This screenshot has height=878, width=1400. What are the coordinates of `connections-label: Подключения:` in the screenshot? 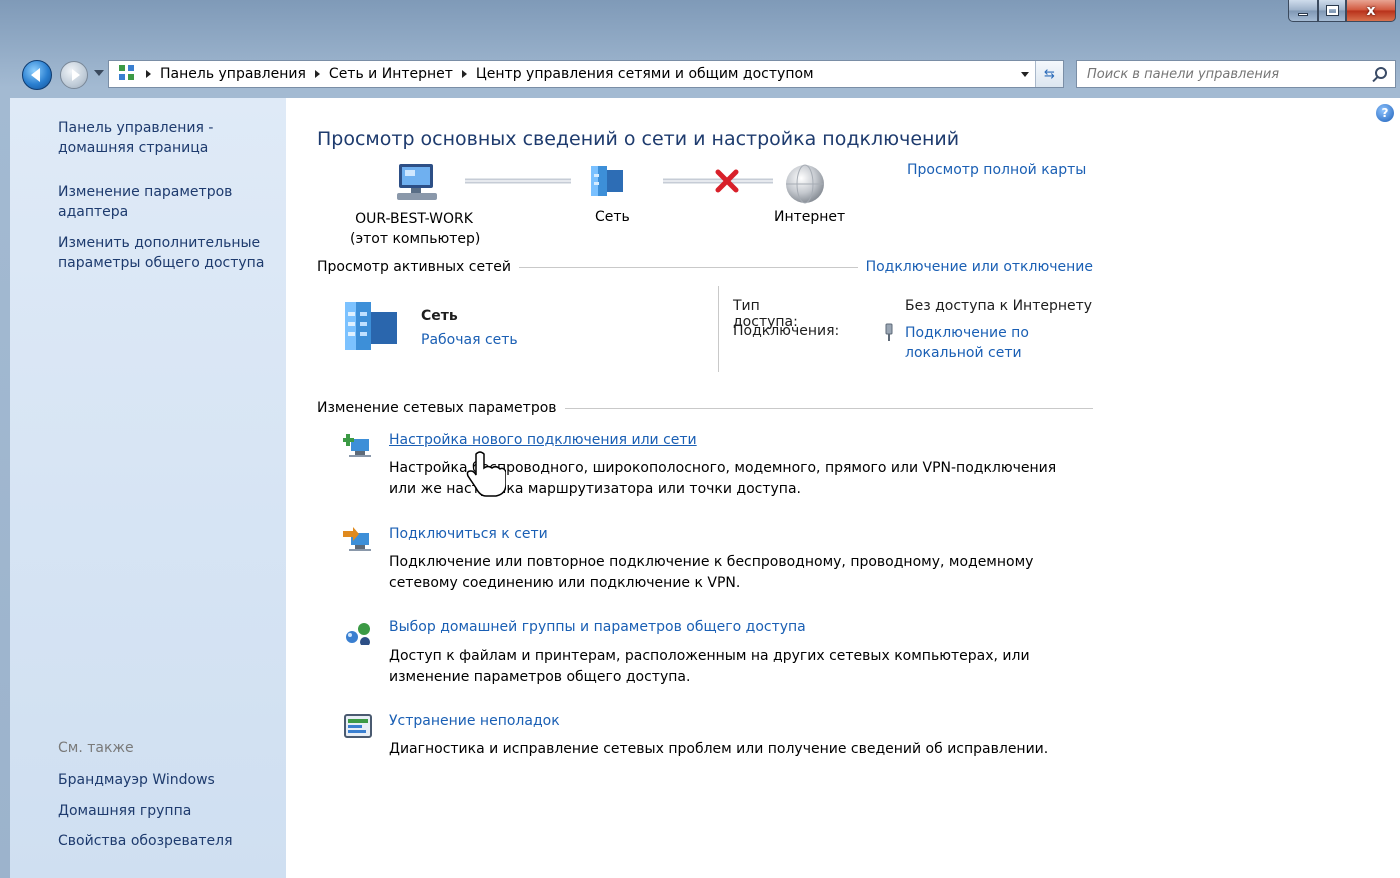 It's located at (786, 331).